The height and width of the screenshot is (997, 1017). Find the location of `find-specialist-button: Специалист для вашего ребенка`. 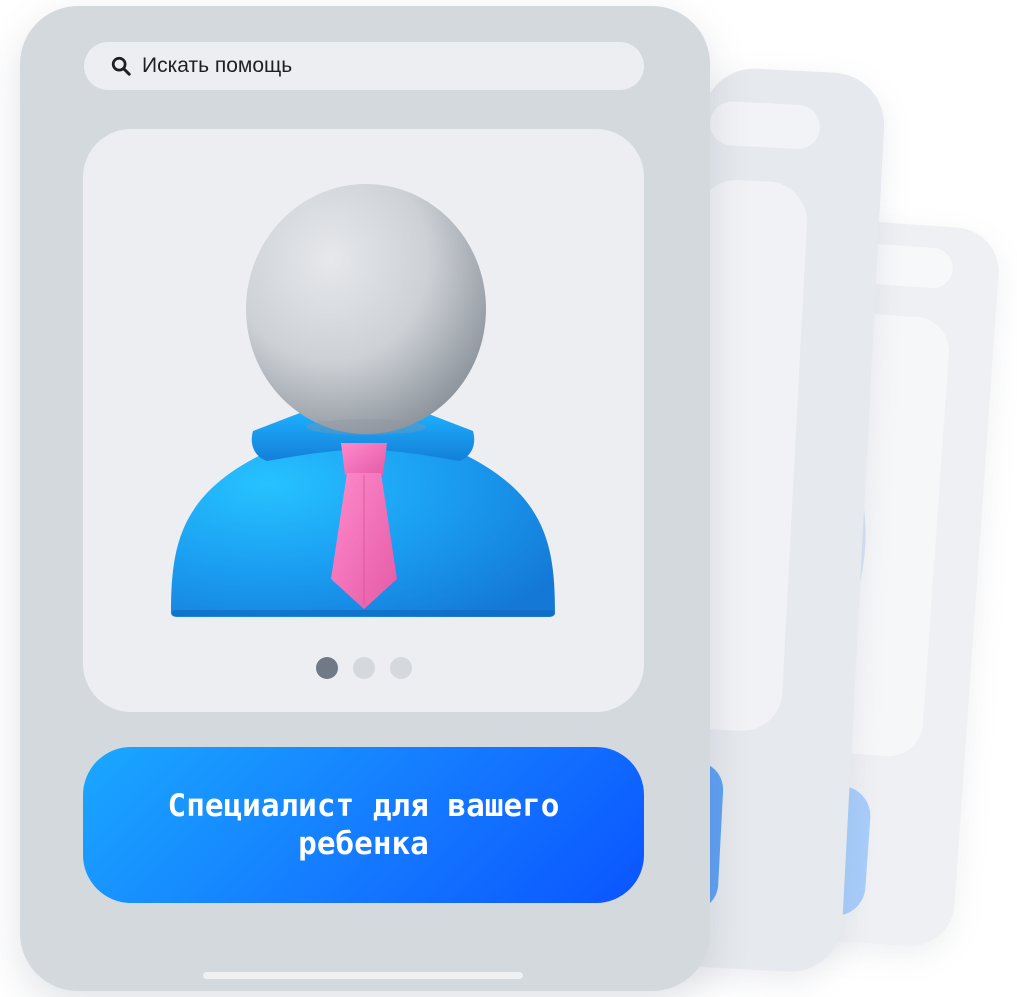

find-specialist-button: Специалист для вашего ребенка is located at coordinates (363, 825).